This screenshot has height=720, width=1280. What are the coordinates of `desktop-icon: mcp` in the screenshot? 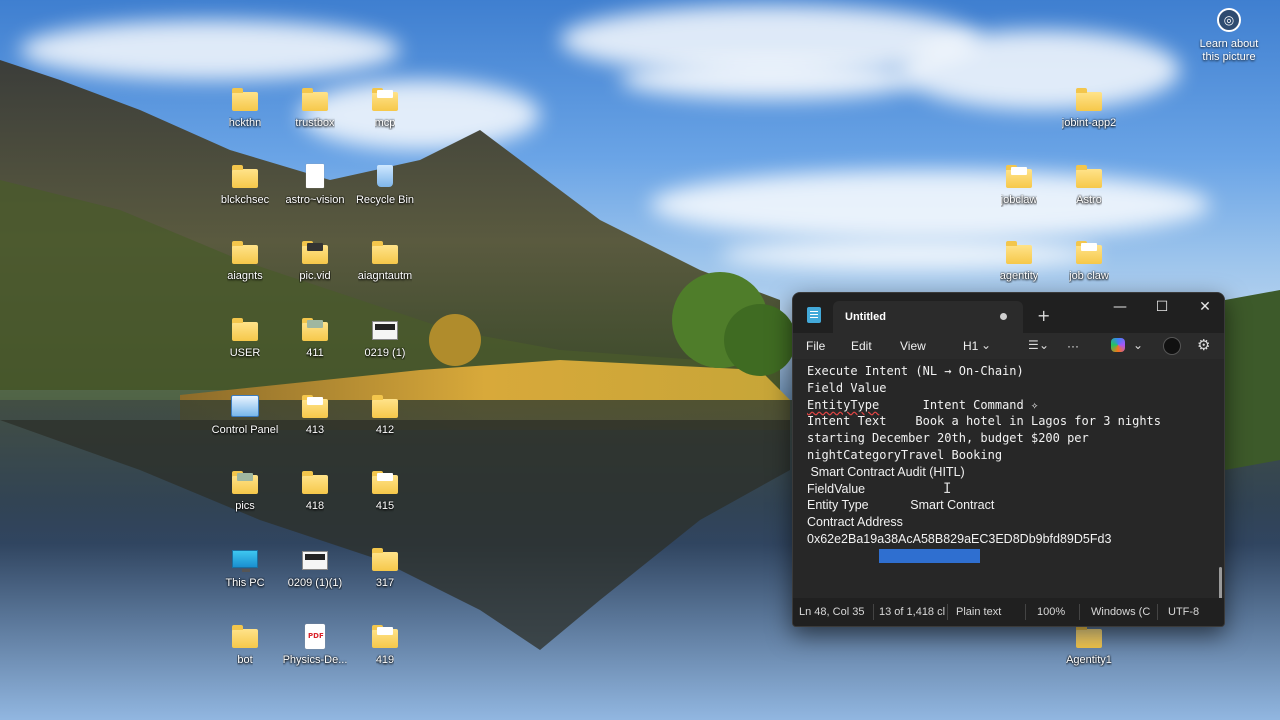 It's located at (385, 117).